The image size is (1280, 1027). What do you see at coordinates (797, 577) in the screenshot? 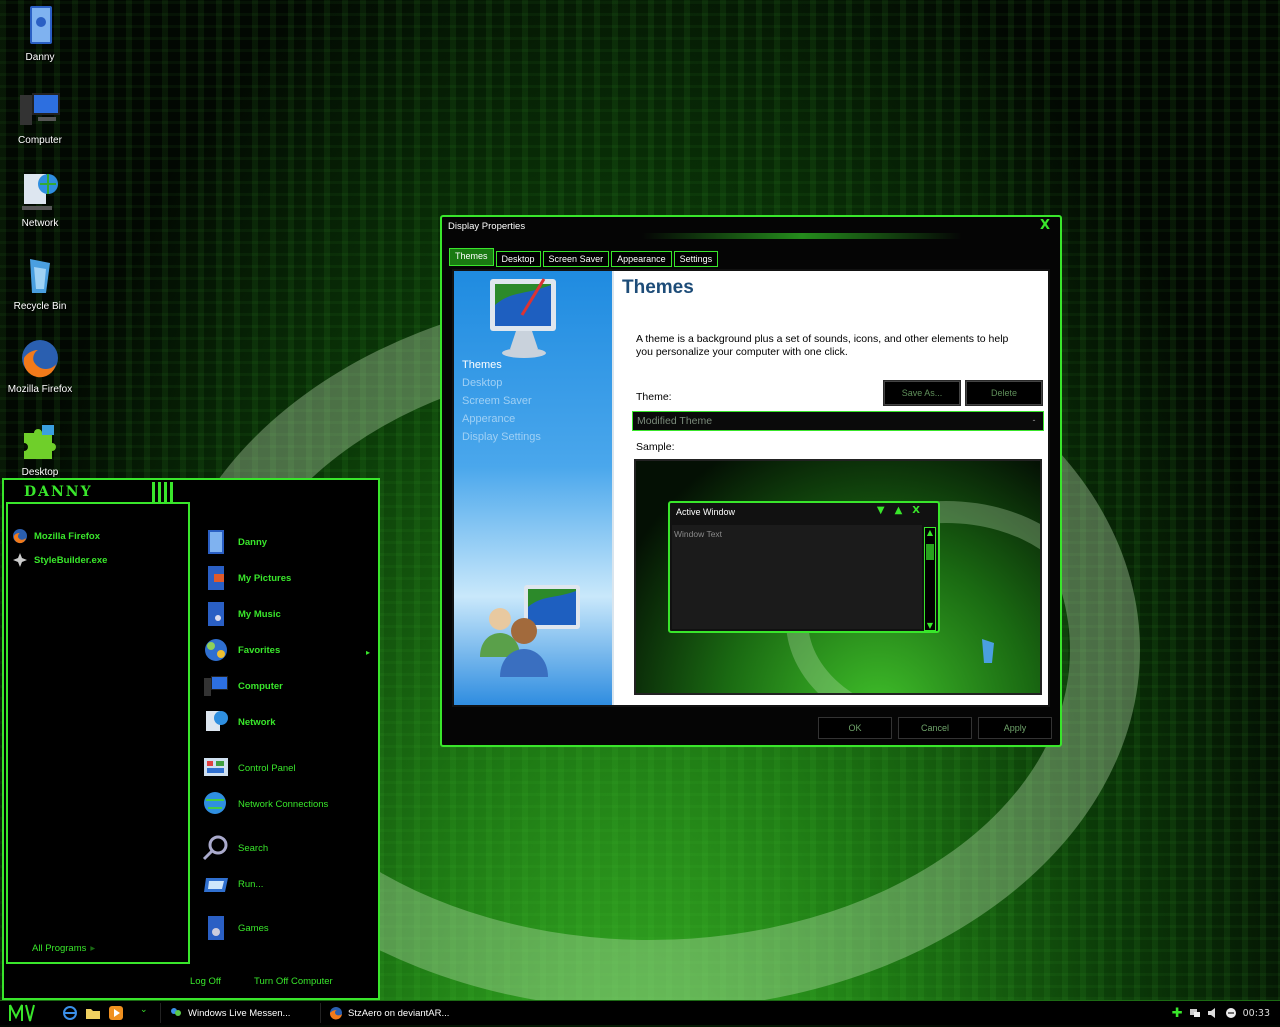
I see `sample-window-body: Window Text` at bounding box center [797, 577].